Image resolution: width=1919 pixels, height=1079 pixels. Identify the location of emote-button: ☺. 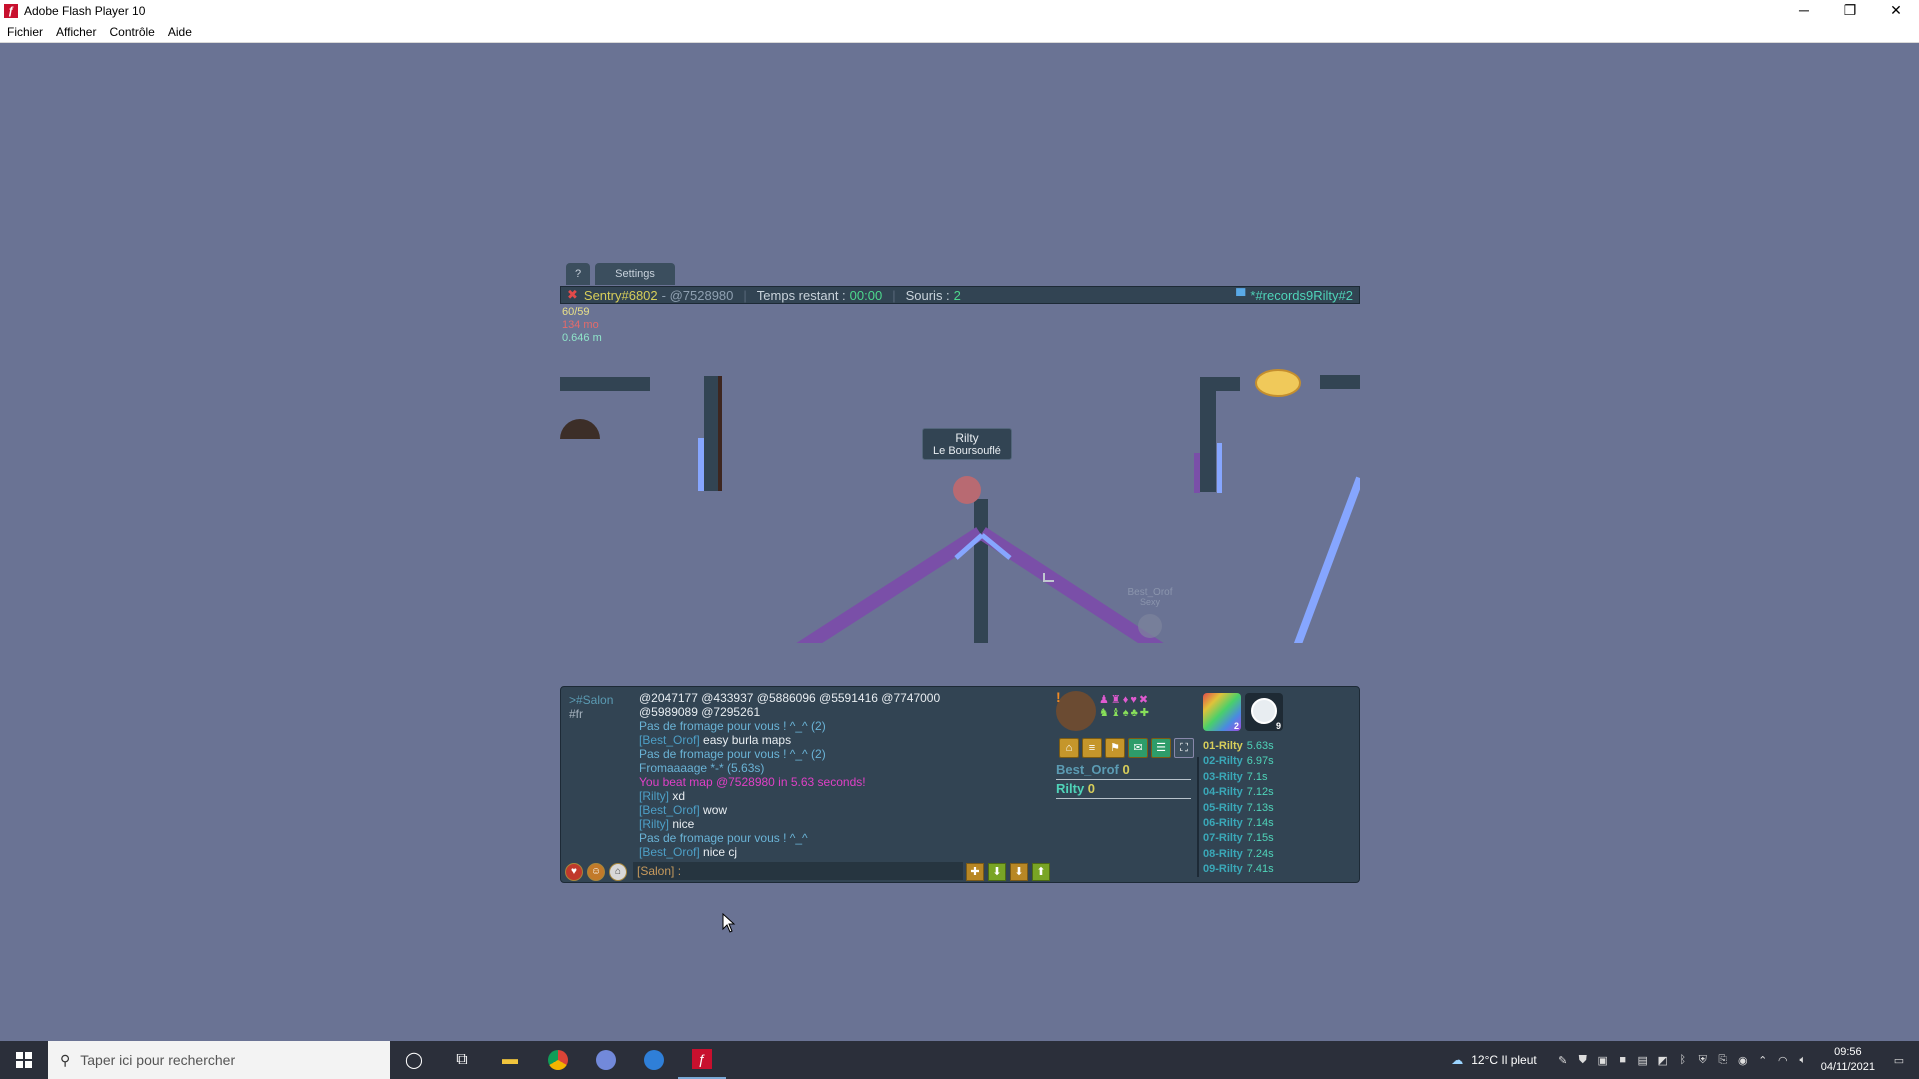
(596, 872).